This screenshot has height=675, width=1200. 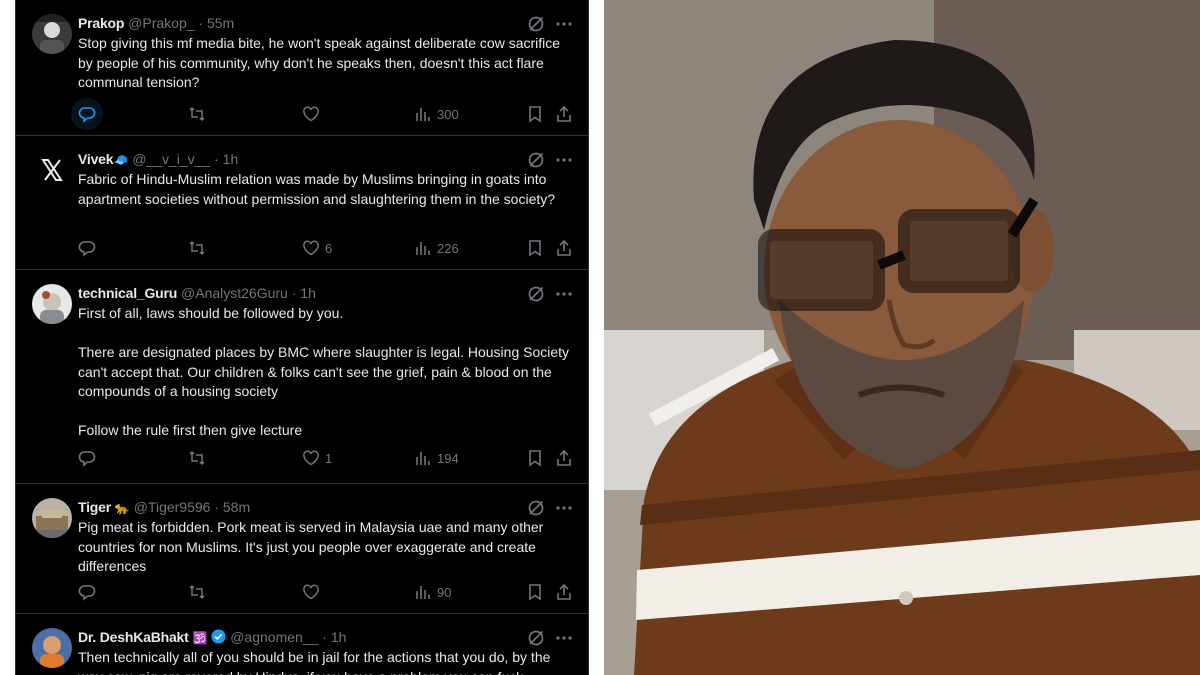 I want to click on tweet-header: Dr. DeshKaBhakt 🕉️ @agnomen__ · 1h, so click(x=313, y=637).